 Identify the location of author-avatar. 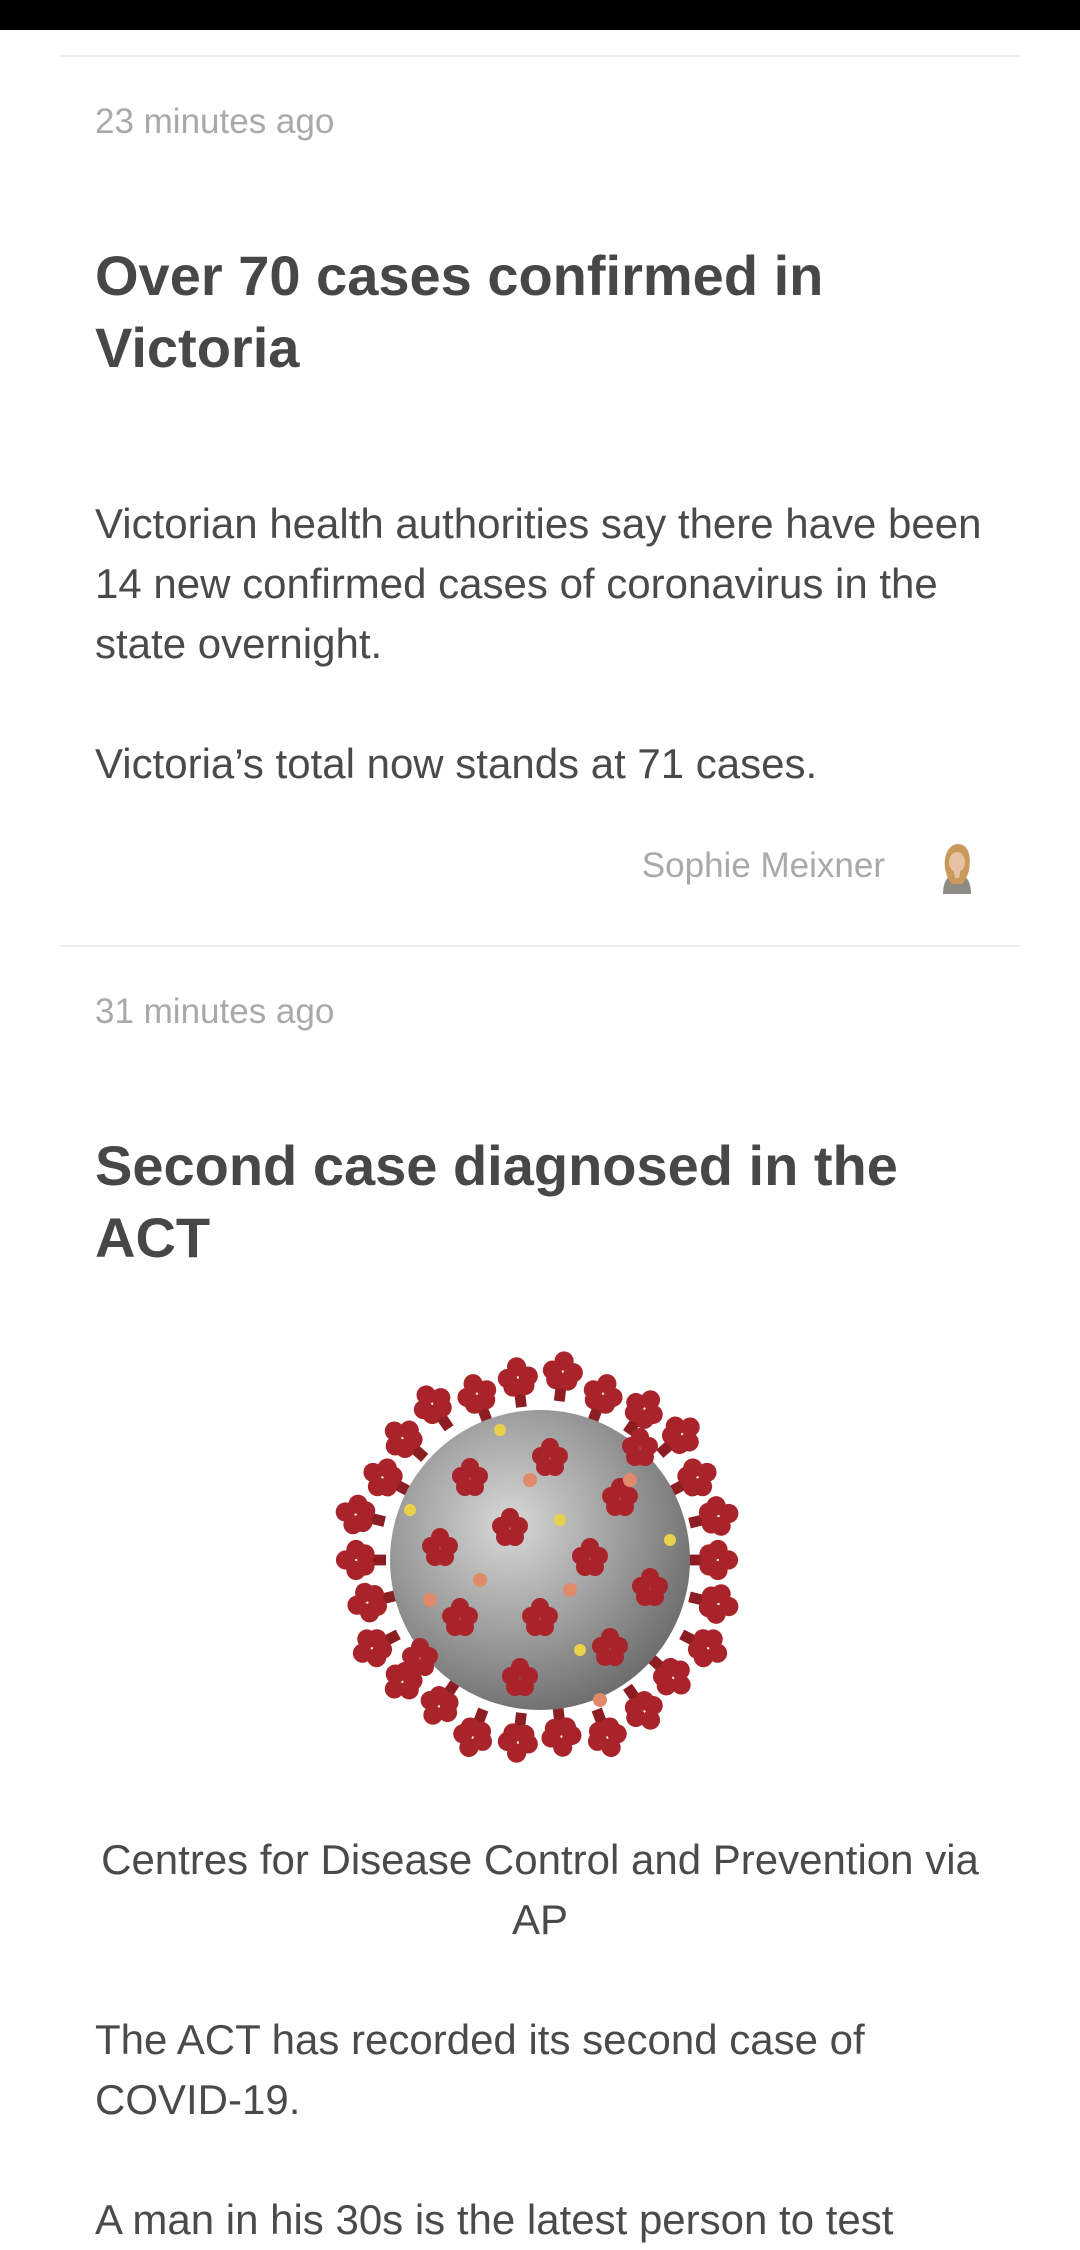
(957, 866).